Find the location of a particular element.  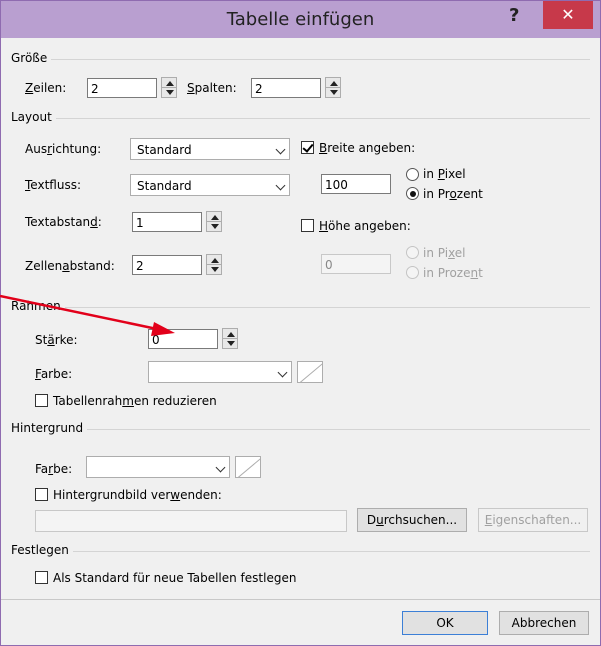

arrow-shaft is located at coordinates (79, 312).